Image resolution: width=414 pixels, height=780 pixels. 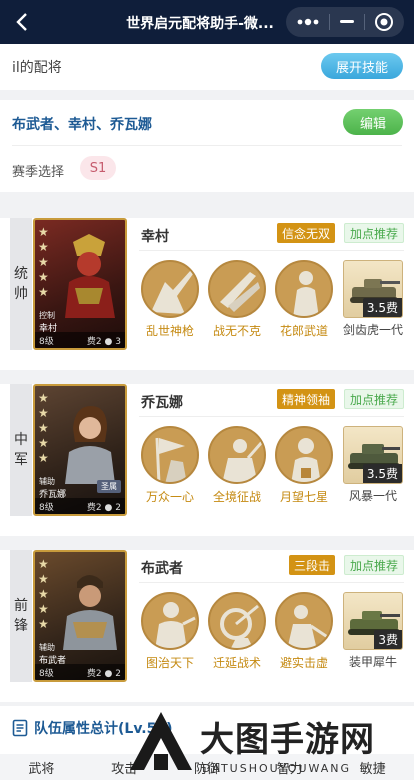 I want to click on skill-item: 避实击虚, so click(x=304, y=631).